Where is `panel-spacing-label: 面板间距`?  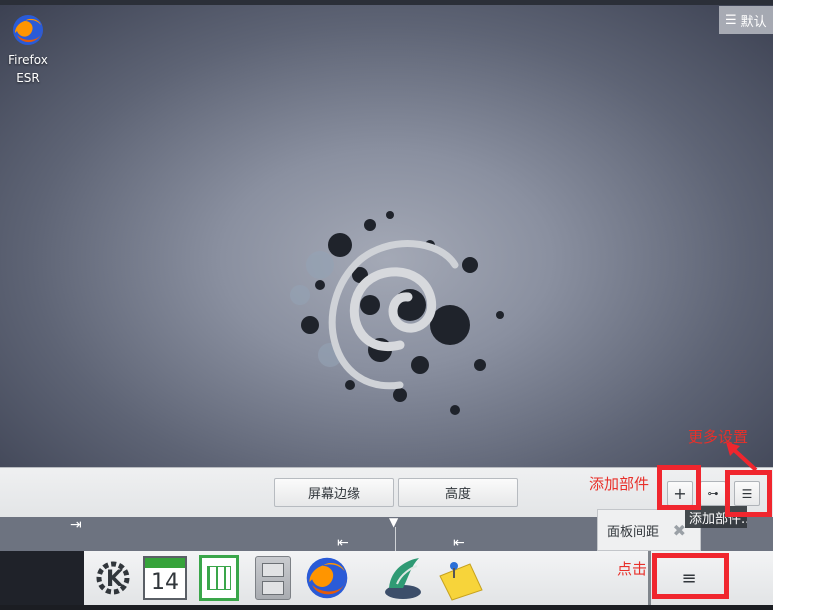 panel-spacing-label: 面板间距 is located at coordinates (633, 532).